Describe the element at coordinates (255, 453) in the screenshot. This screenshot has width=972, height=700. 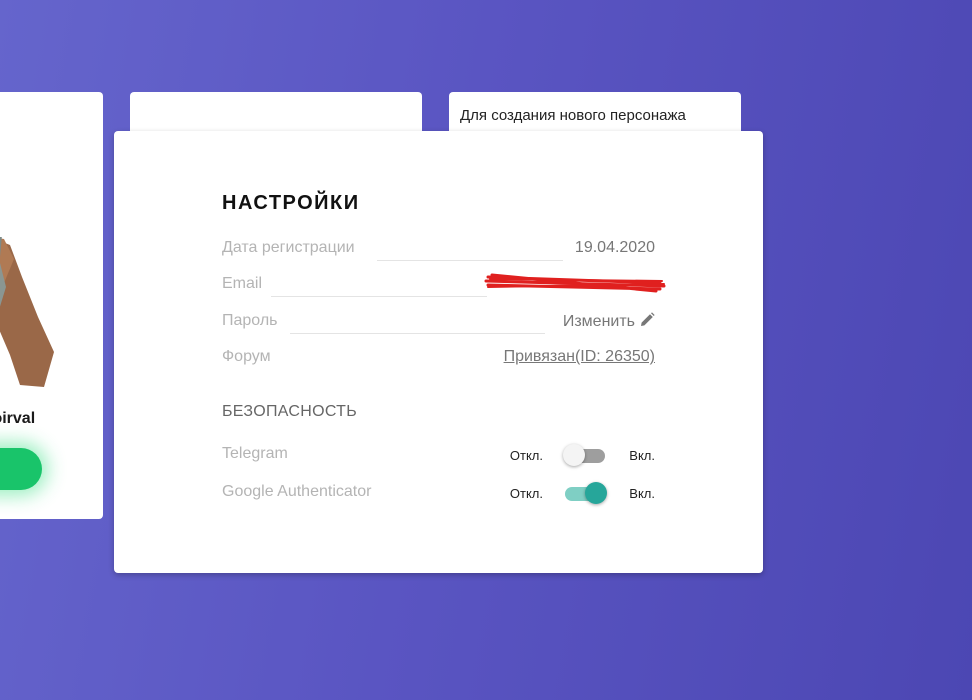
I see `telegram-label: Telegram` at that location.